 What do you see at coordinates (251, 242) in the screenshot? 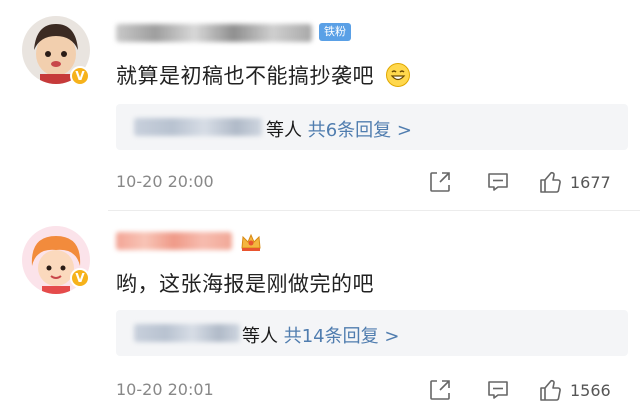
I see `crown-badge-icon` at bounding box center [251, 242].